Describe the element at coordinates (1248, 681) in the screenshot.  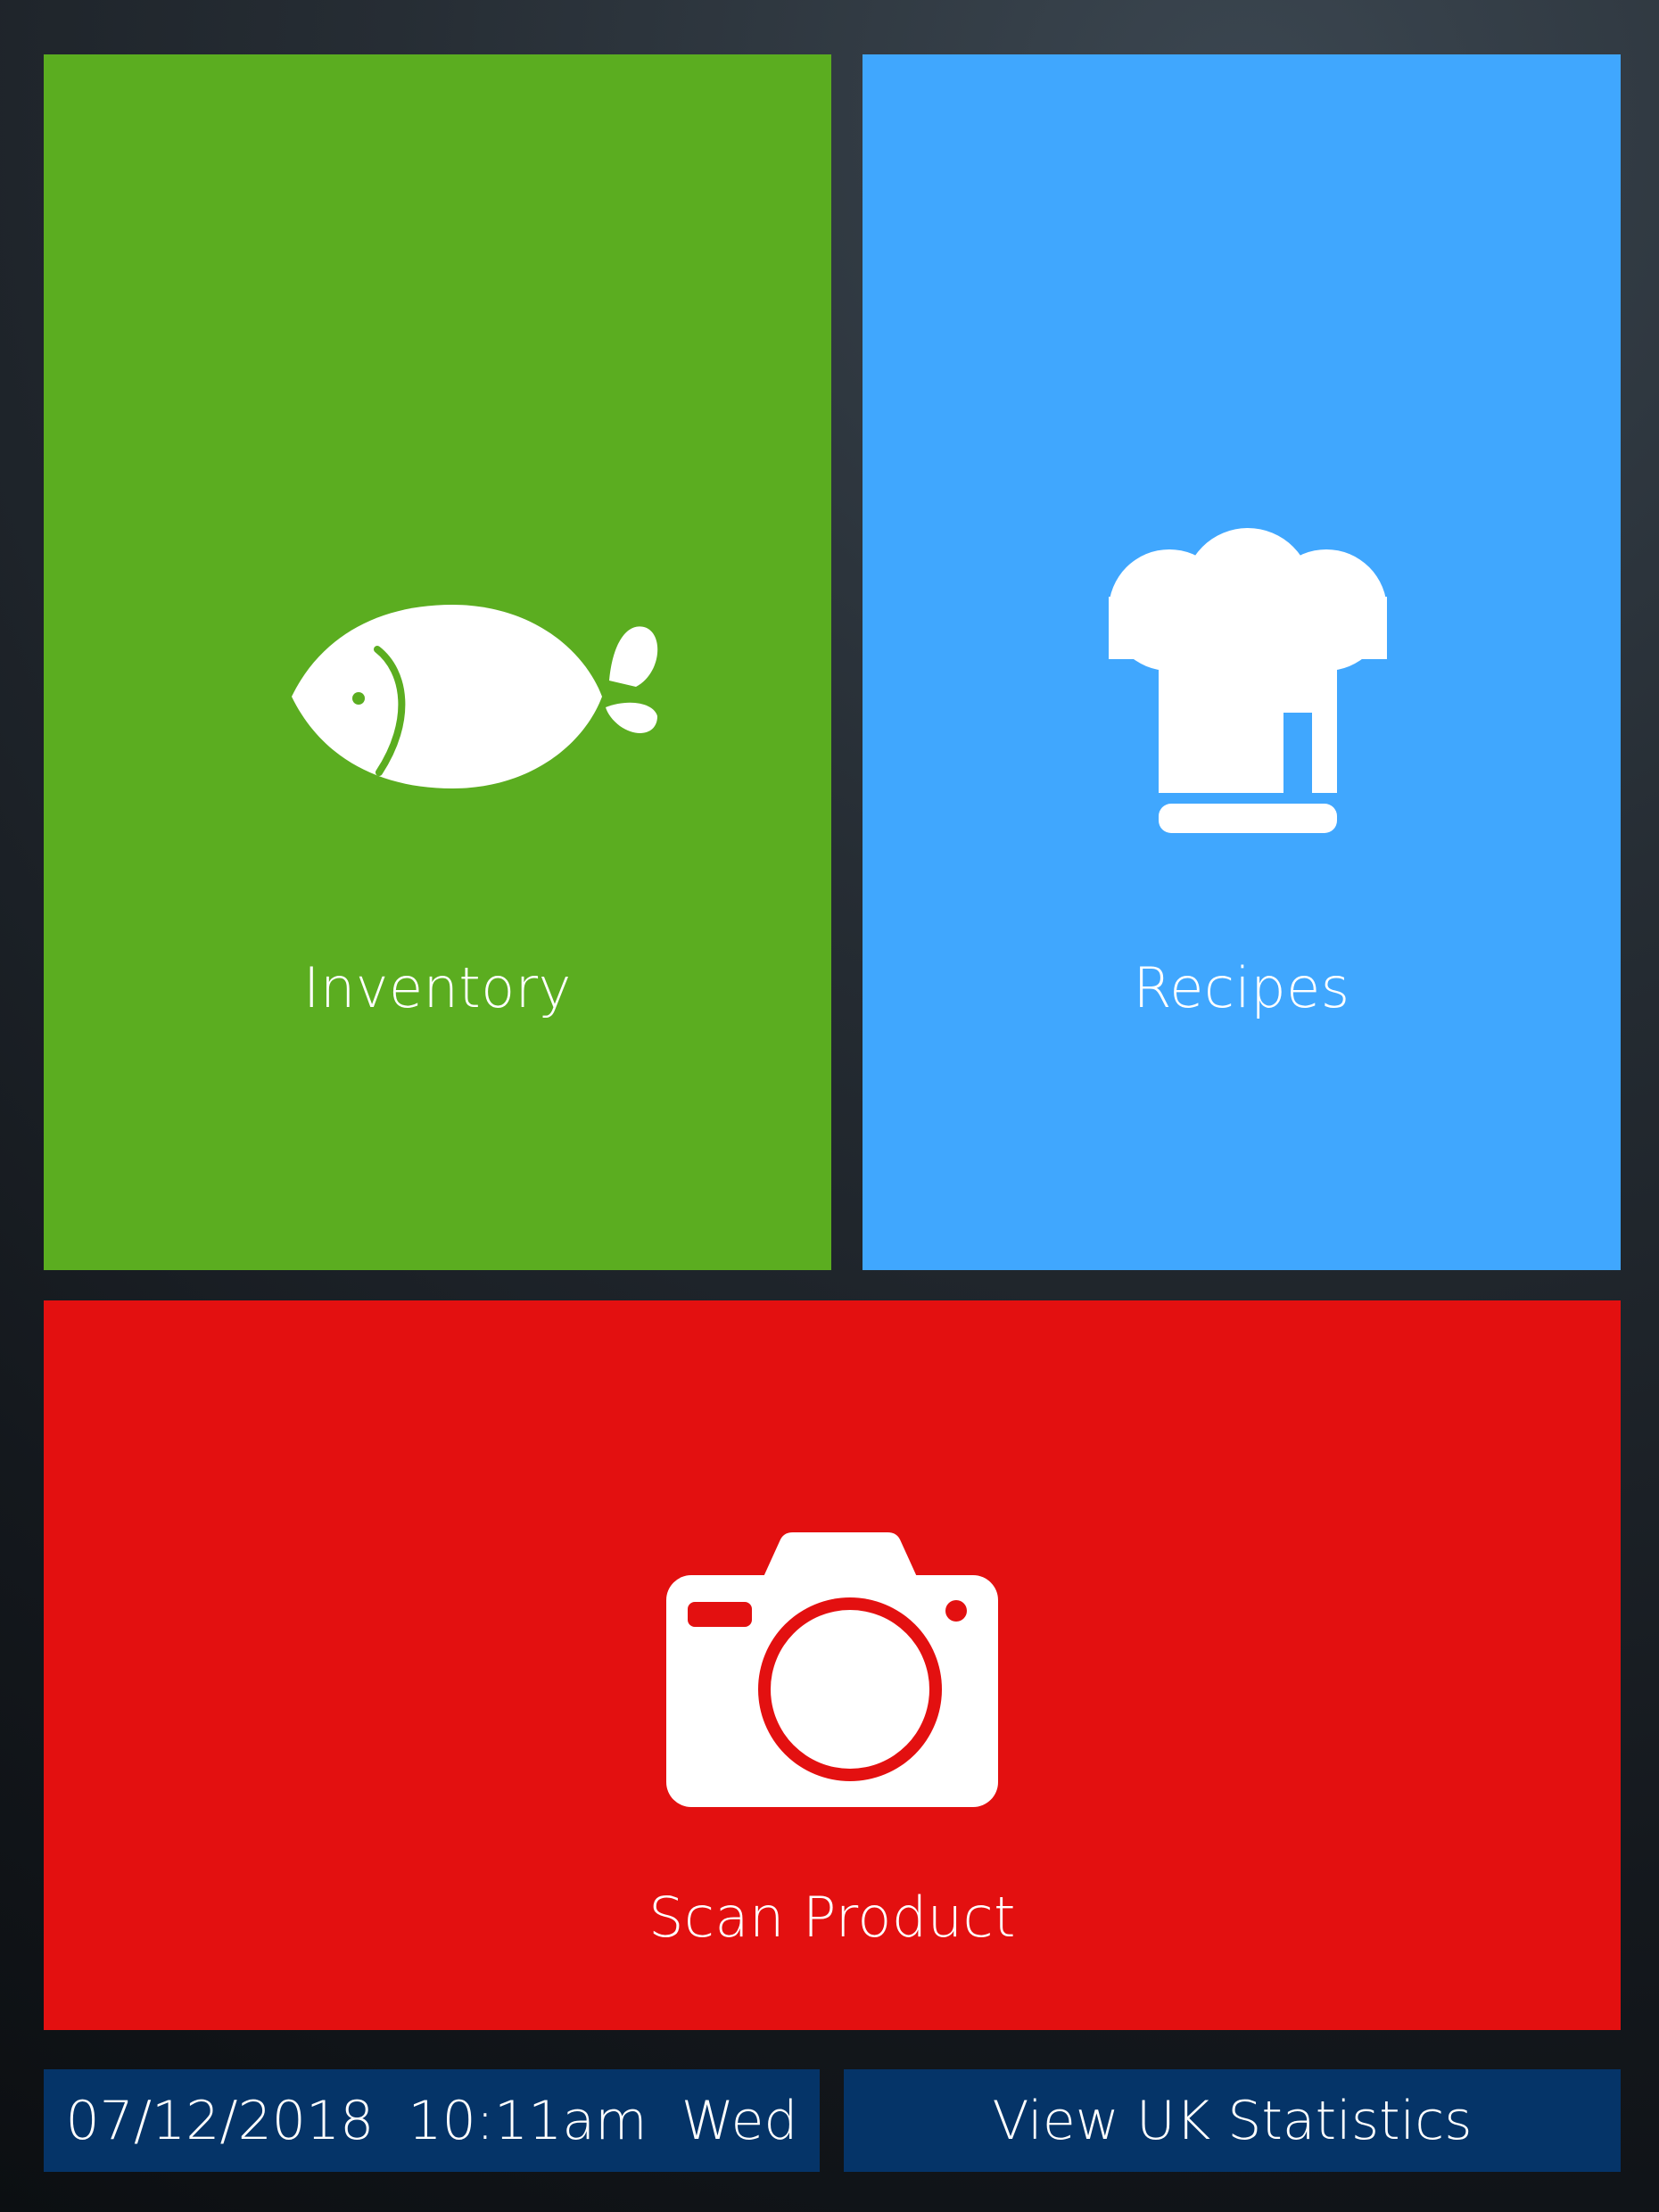
I see `chef-hat-icon` at that location.